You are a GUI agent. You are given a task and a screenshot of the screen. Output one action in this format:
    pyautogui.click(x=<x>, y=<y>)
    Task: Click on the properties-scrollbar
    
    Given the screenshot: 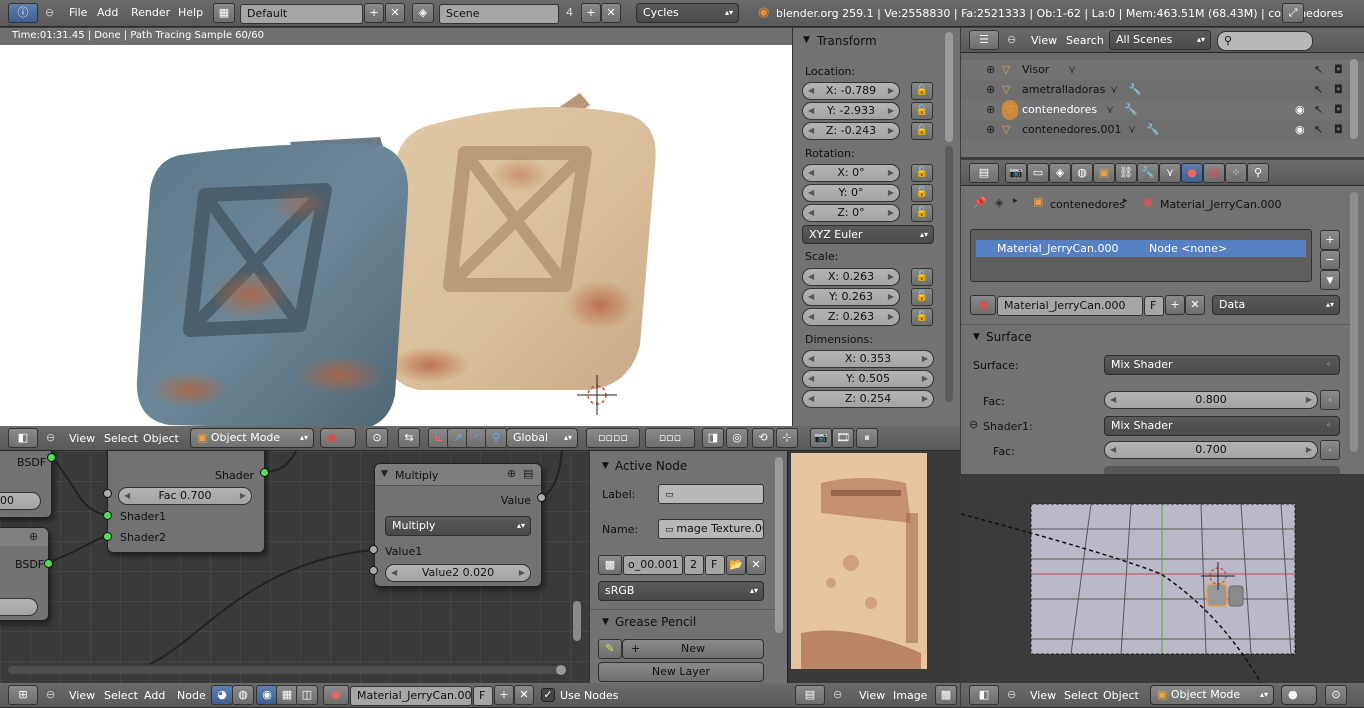 What is the action you would take?
    pyautogui.click(x=1354, y=322)
    